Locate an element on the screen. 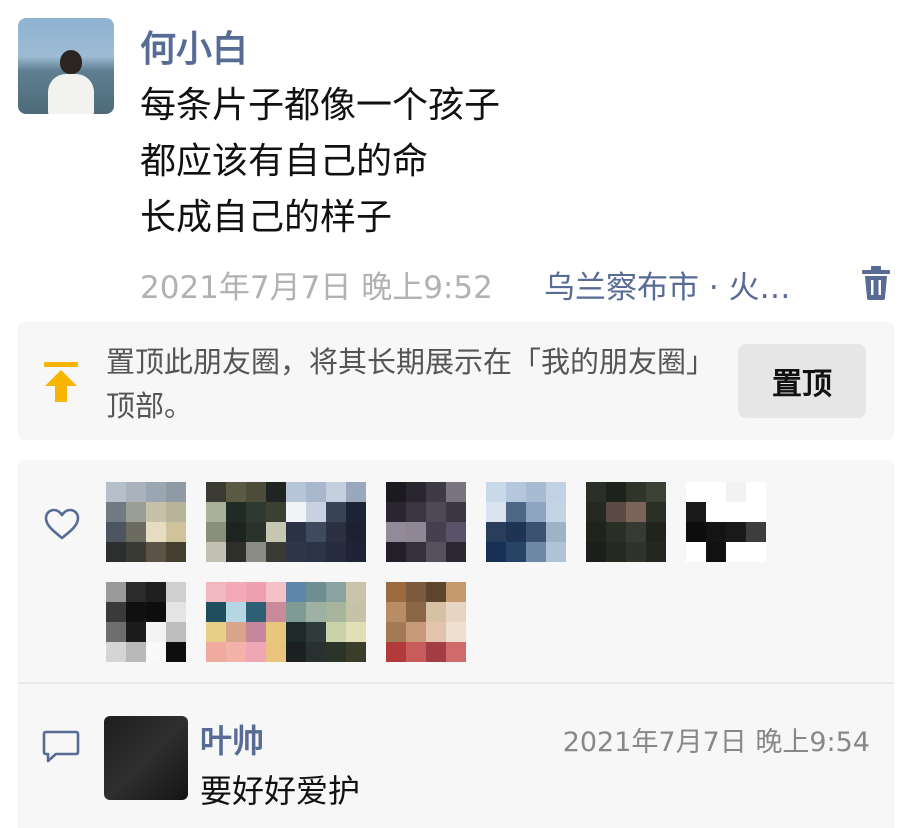 The width and height of the screenshot is (908, 828). trash-icon is located at coordinates (876, 283).